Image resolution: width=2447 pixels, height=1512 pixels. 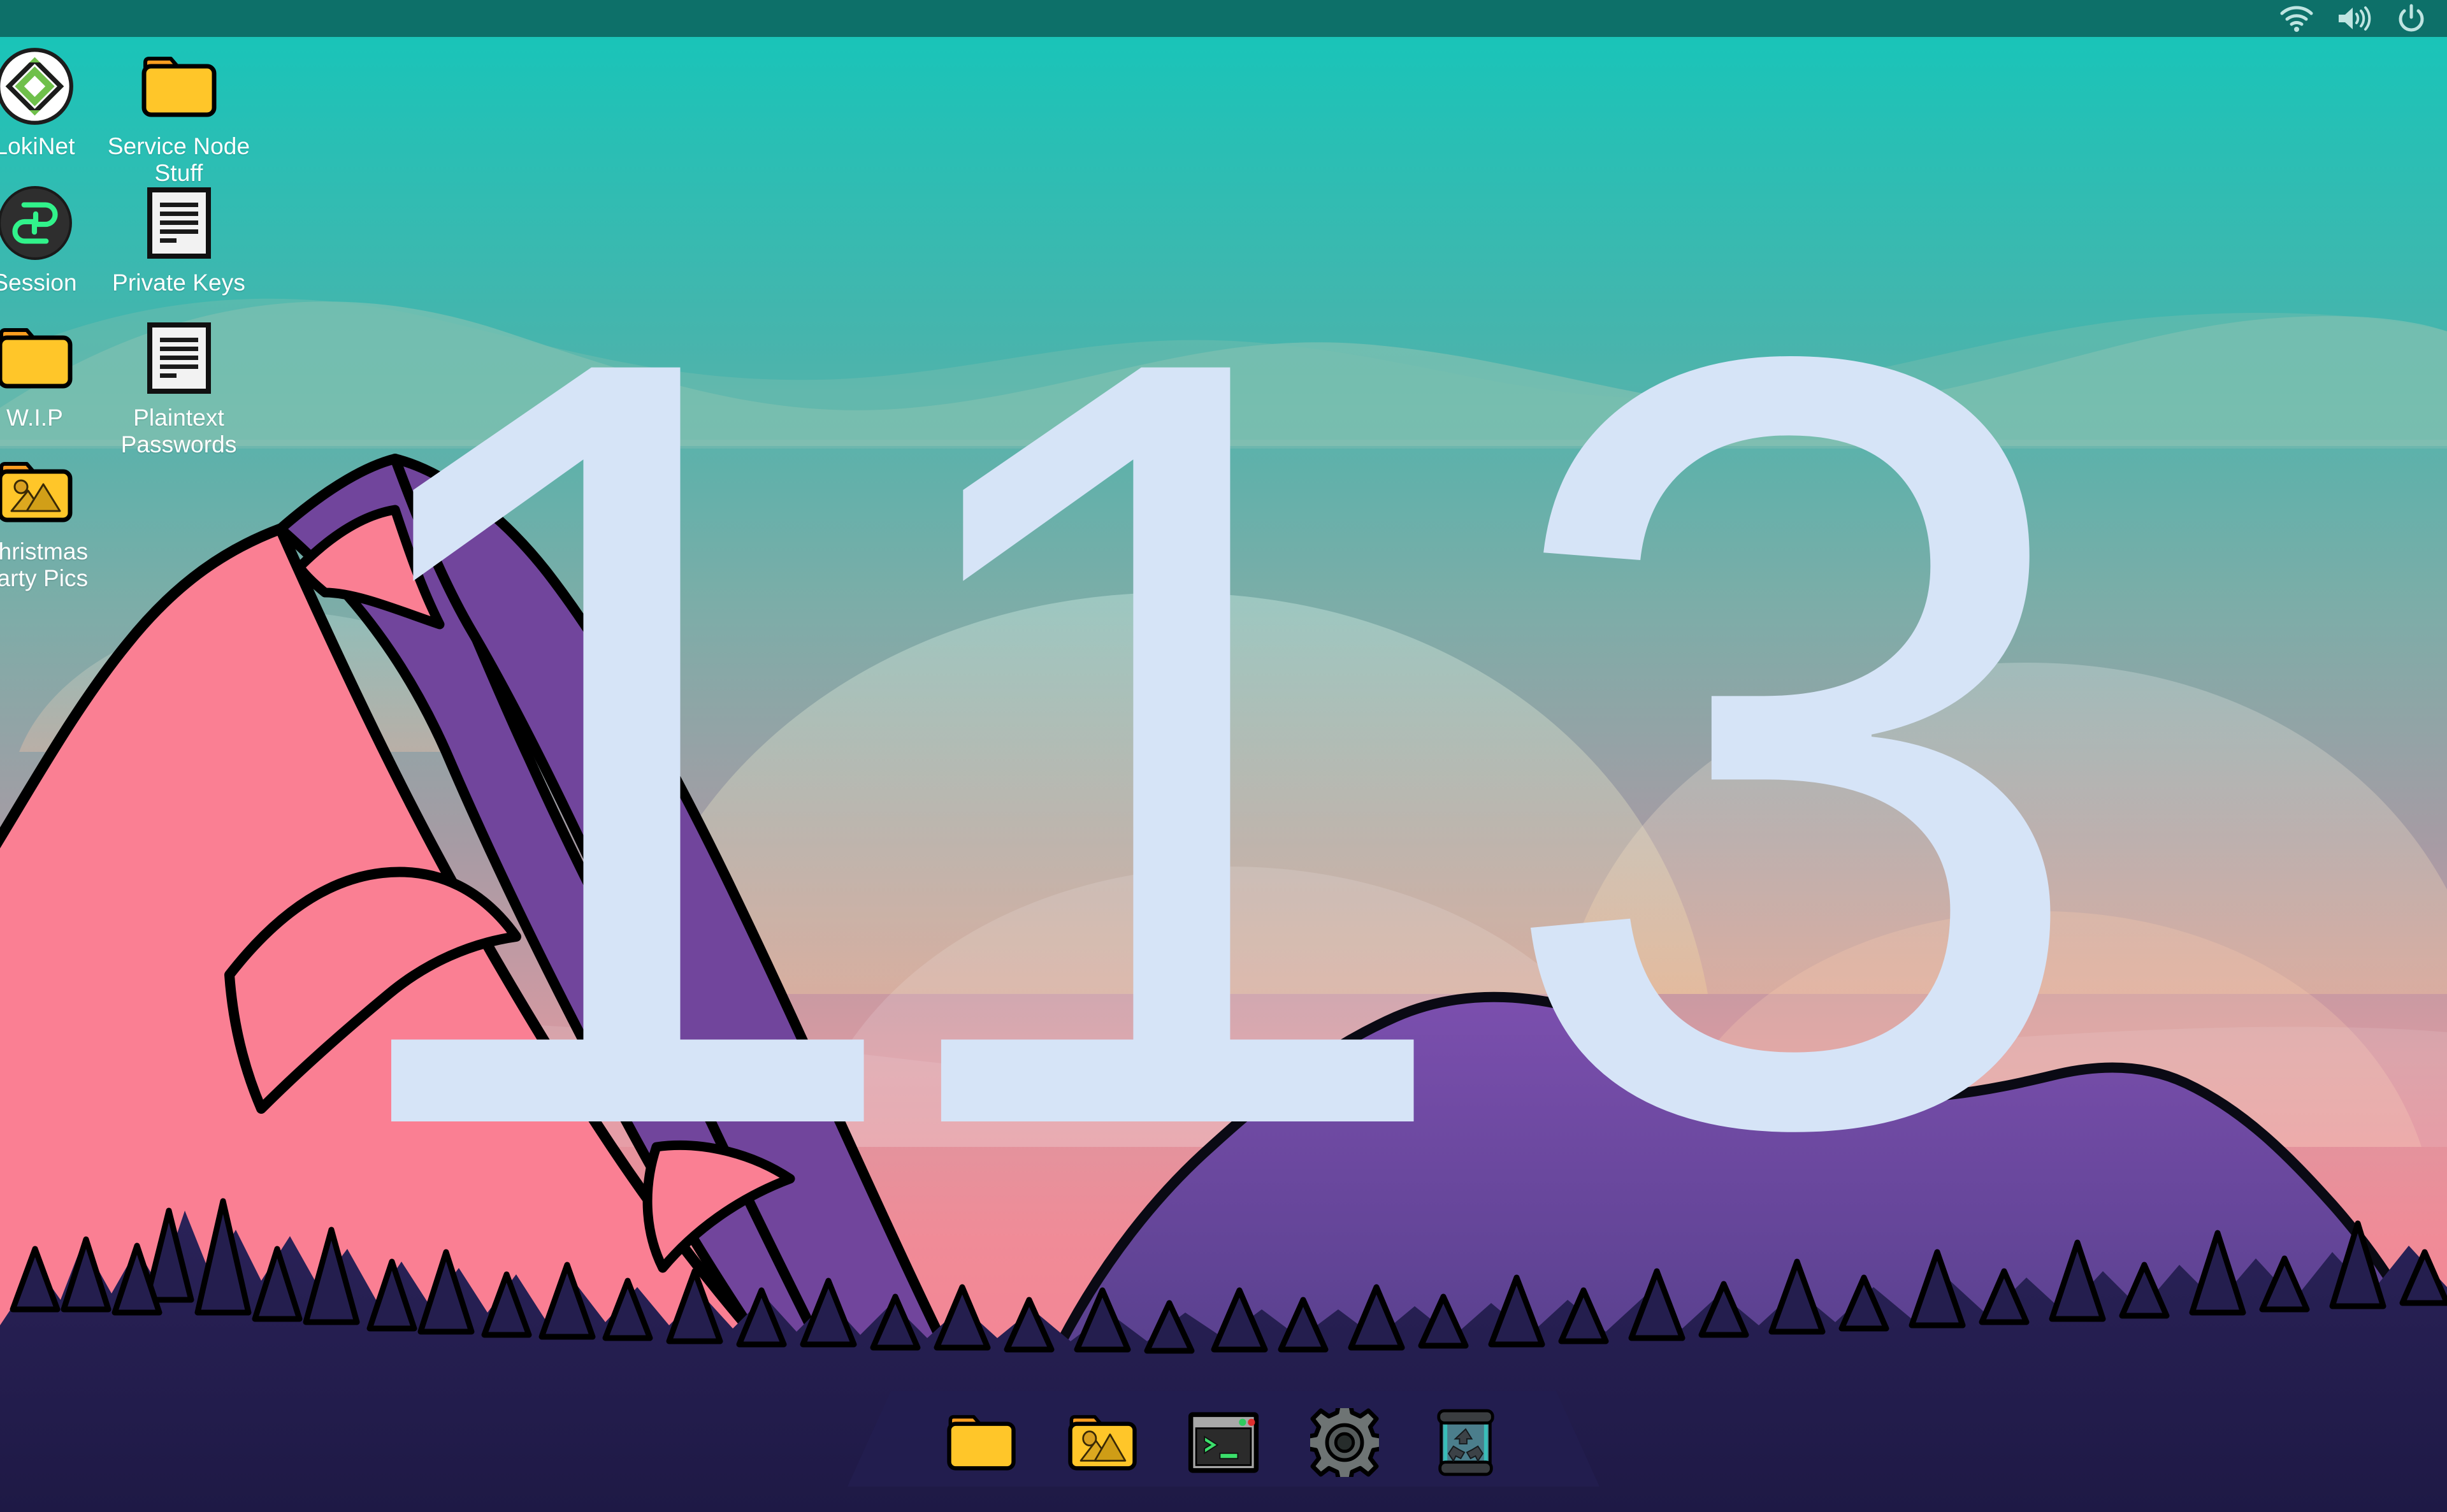 I want to click on desktop-icon-label: Service Node Stuff, so click(x=178, y=159).